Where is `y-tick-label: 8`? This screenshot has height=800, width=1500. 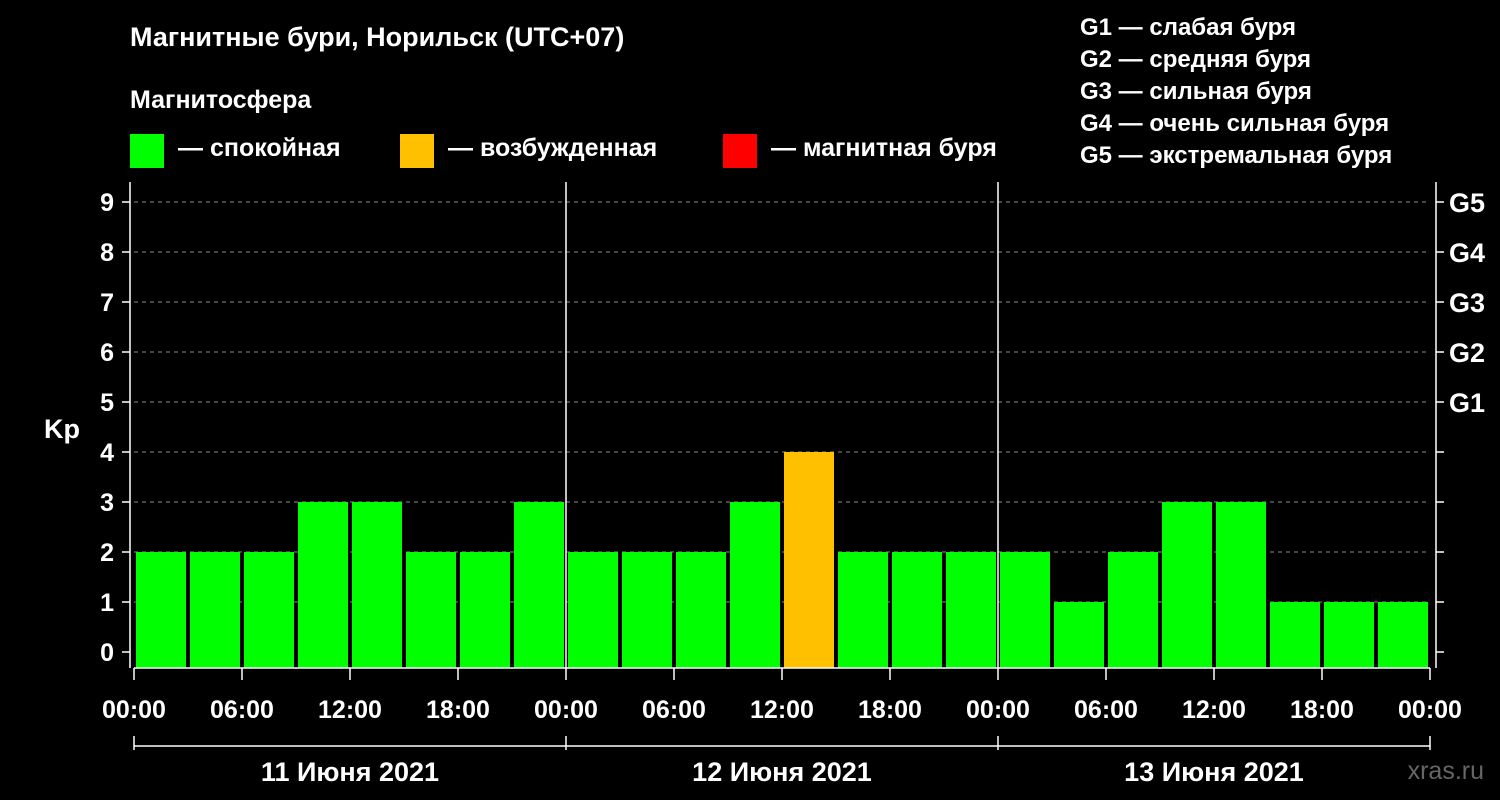 y-tick-label: 8 is located at coordinates (107, 253).